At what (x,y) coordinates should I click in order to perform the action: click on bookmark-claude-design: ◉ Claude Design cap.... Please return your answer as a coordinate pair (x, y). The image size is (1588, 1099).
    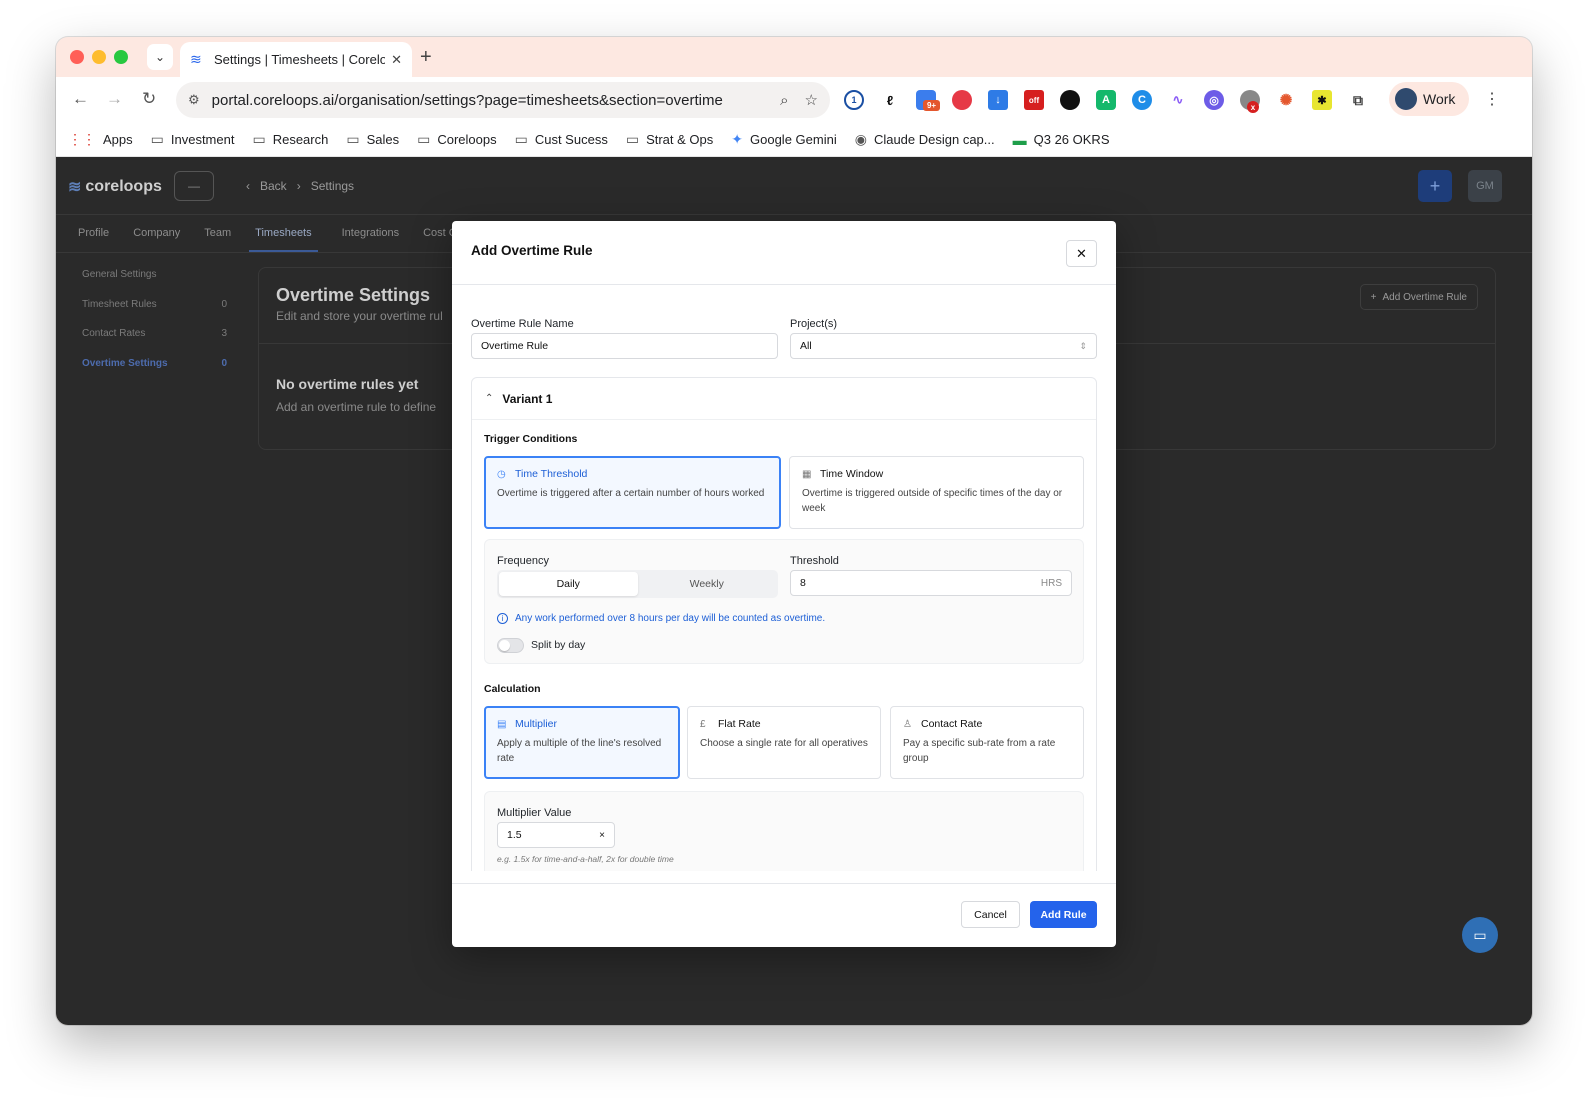
    Looking at the image, I should click on (925, 139).